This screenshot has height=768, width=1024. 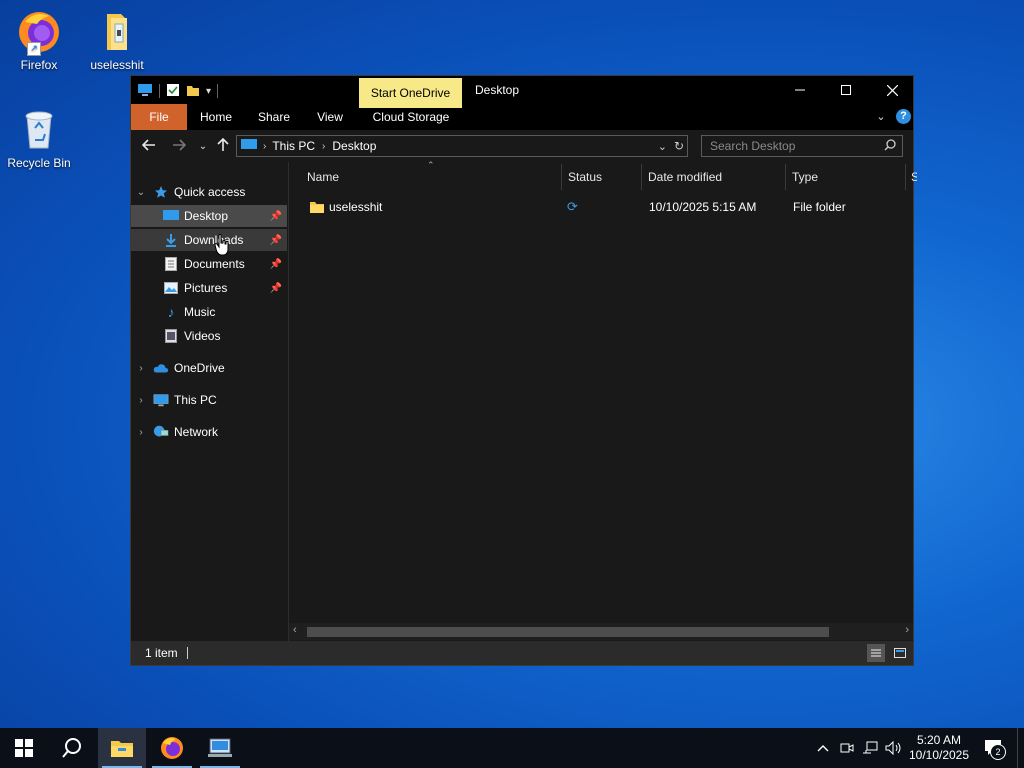 I want to click on expand-ribbon-button: ⌄, so click(x=881, y=117).